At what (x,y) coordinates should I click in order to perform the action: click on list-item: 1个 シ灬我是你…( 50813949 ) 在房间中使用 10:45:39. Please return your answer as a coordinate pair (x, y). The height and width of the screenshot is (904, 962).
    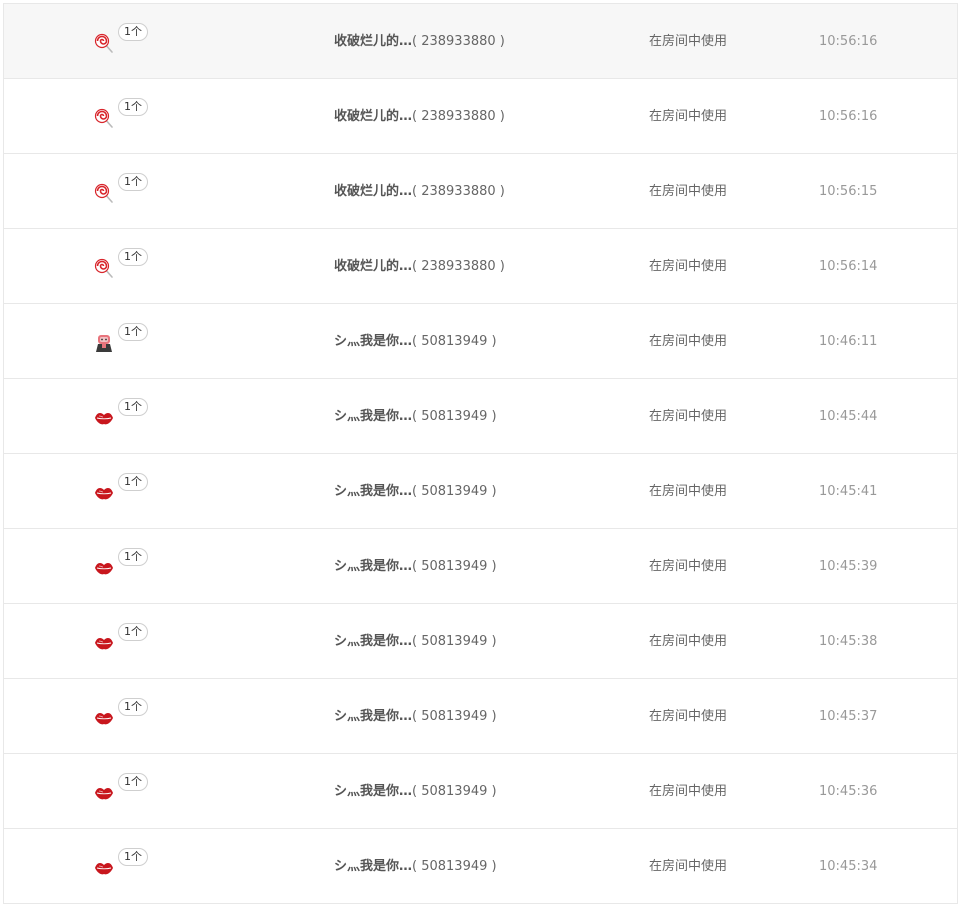
    Looking at the image, I should click on (480, 566).